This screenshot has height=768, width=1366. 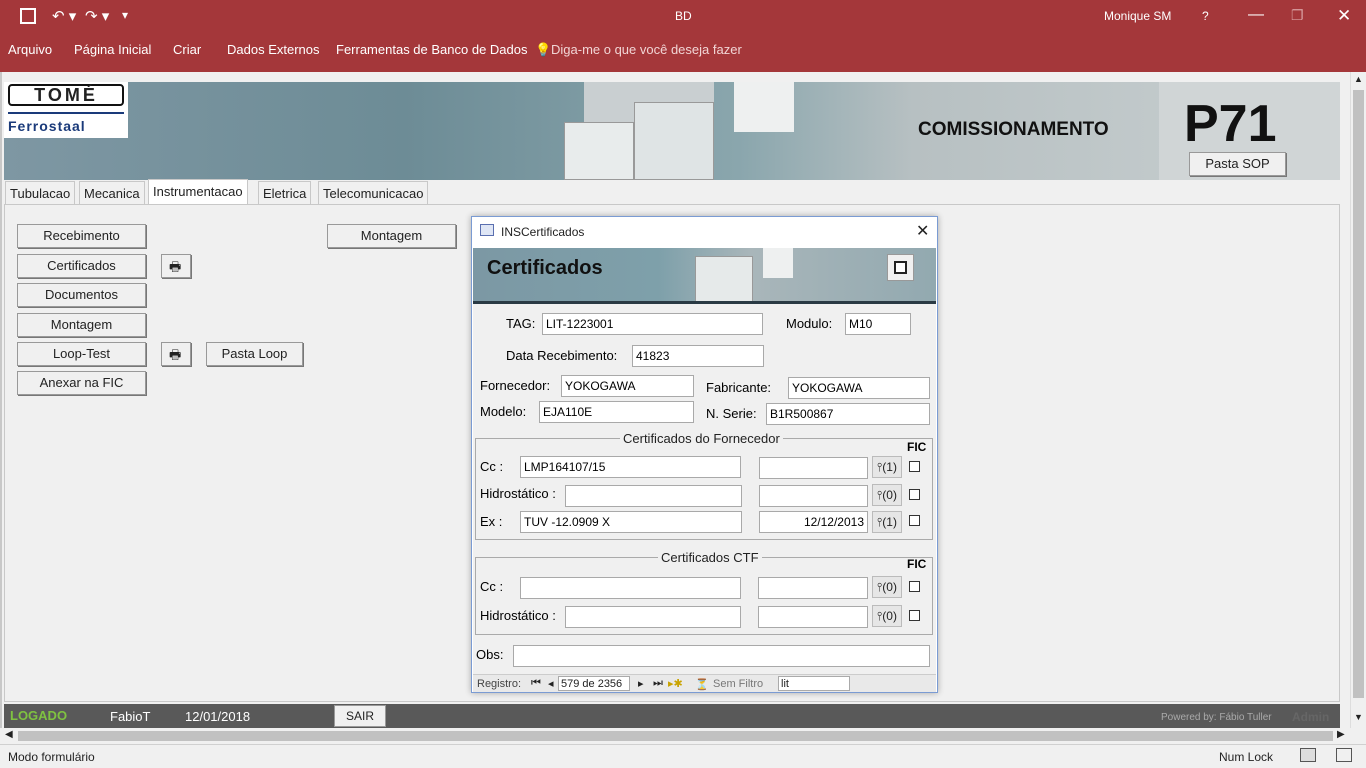 I want to click on ctf-cc-fic-checkbox, so click(x=914, y=586).